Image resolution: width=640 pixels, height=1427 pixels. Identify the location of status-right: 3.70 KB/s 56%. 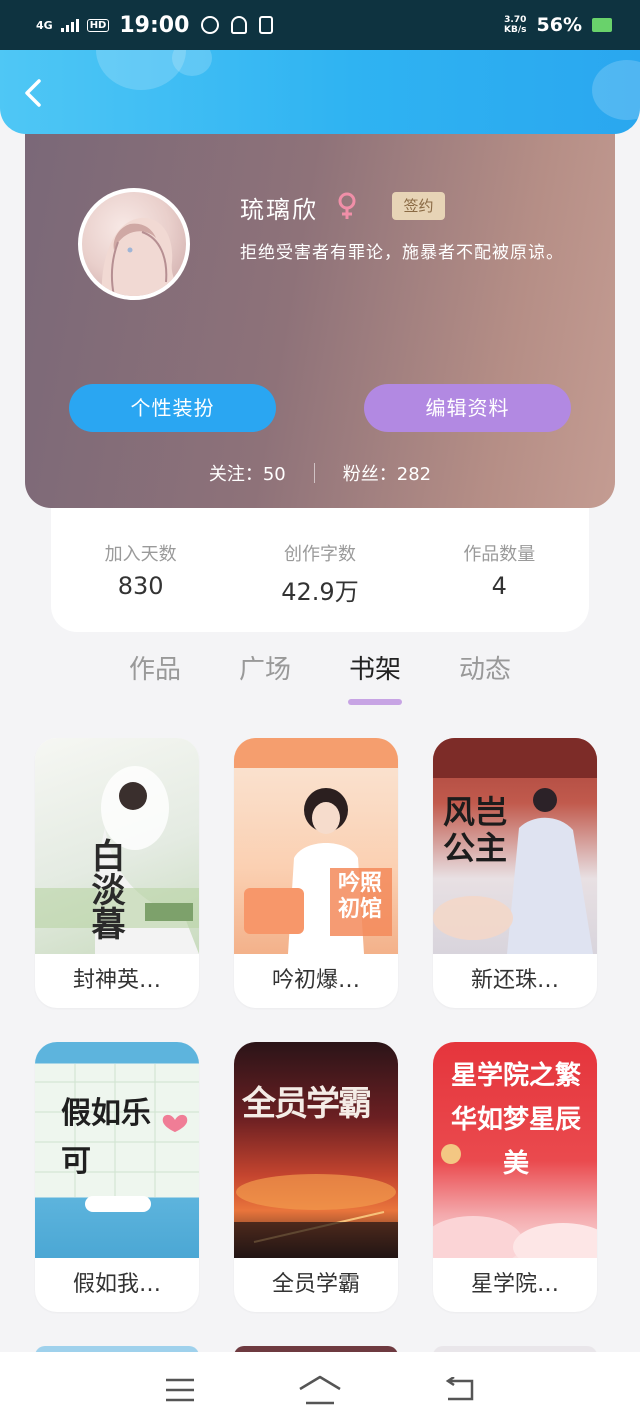
(558, 25).